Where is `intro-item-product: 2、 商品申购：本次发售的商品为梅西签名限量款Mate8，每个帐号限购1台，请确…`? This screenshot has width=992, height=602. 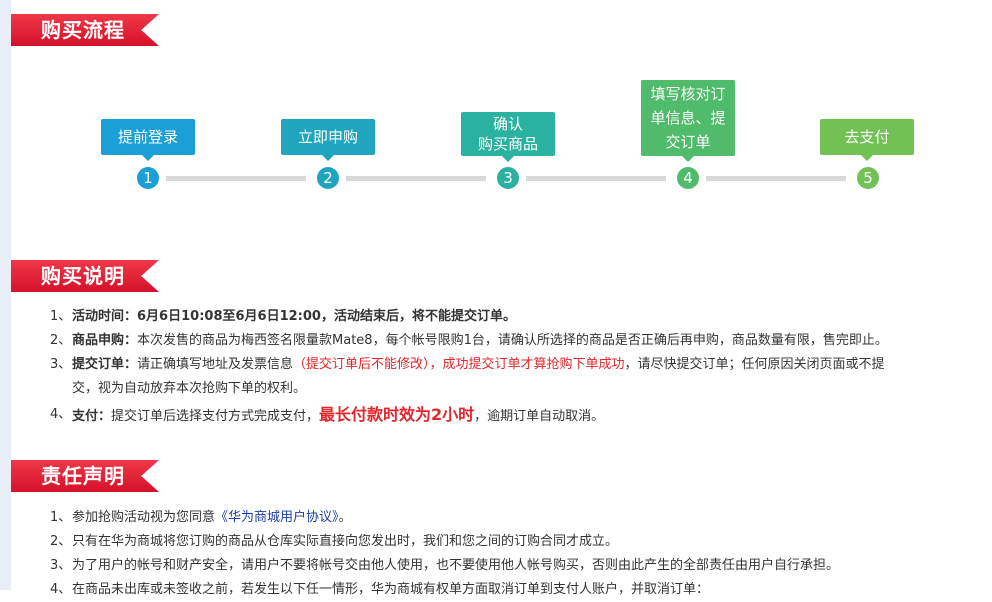
intro-item-product: 2、 商品申购：本次发售的商品为梅西签名限量款Mate8，每个帐号限购1台，请确… is located at coordinates (507, 341).